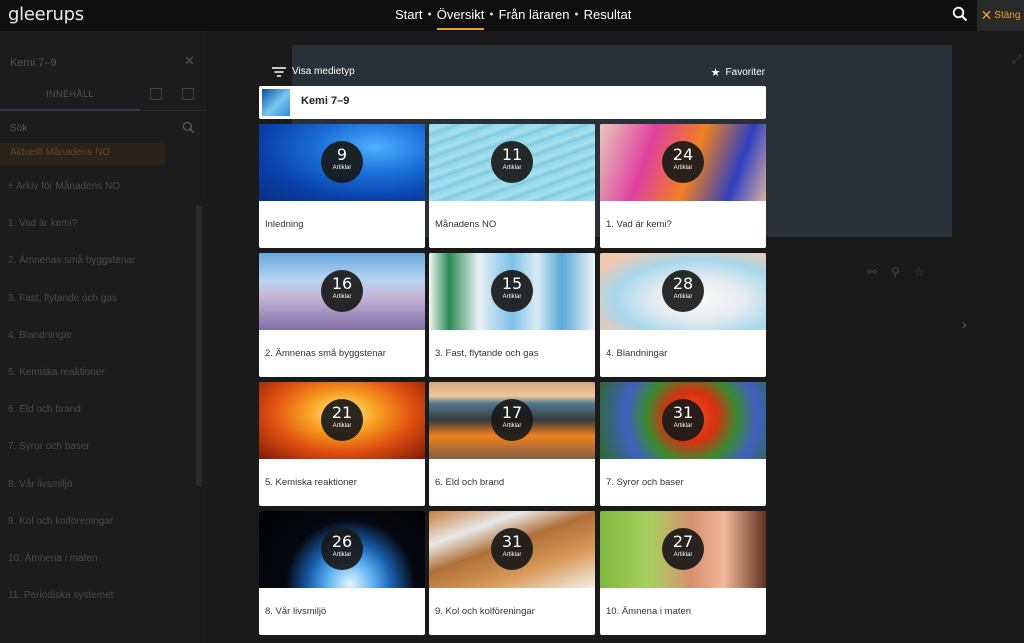  What do you see at coordinates (683, 186) in the screenshot?
I see `chapter-card: 24 Artiklar 1. Vad är kemi?` at bounding box center [683, 186].